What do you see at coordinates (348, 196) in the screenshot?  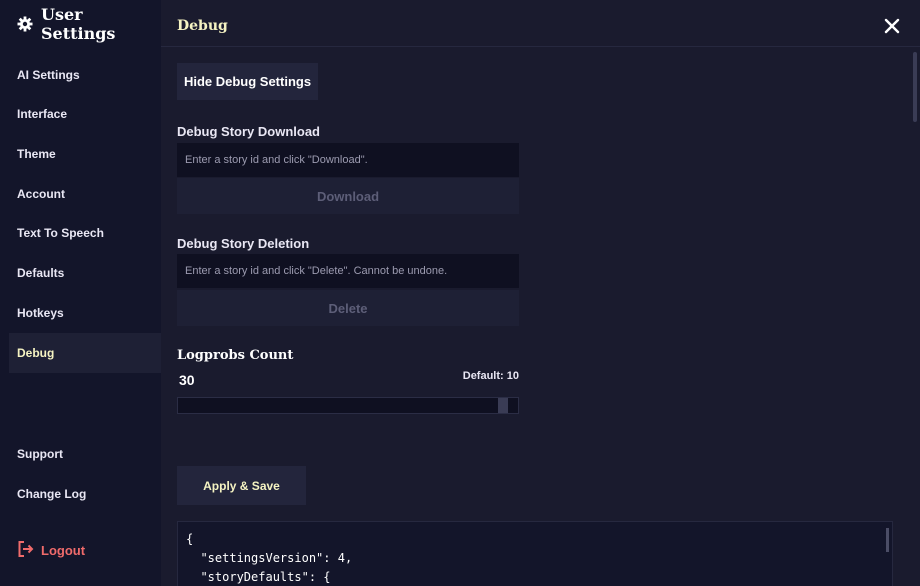 I see `download-button: Download` at bounding box center [348, 196].